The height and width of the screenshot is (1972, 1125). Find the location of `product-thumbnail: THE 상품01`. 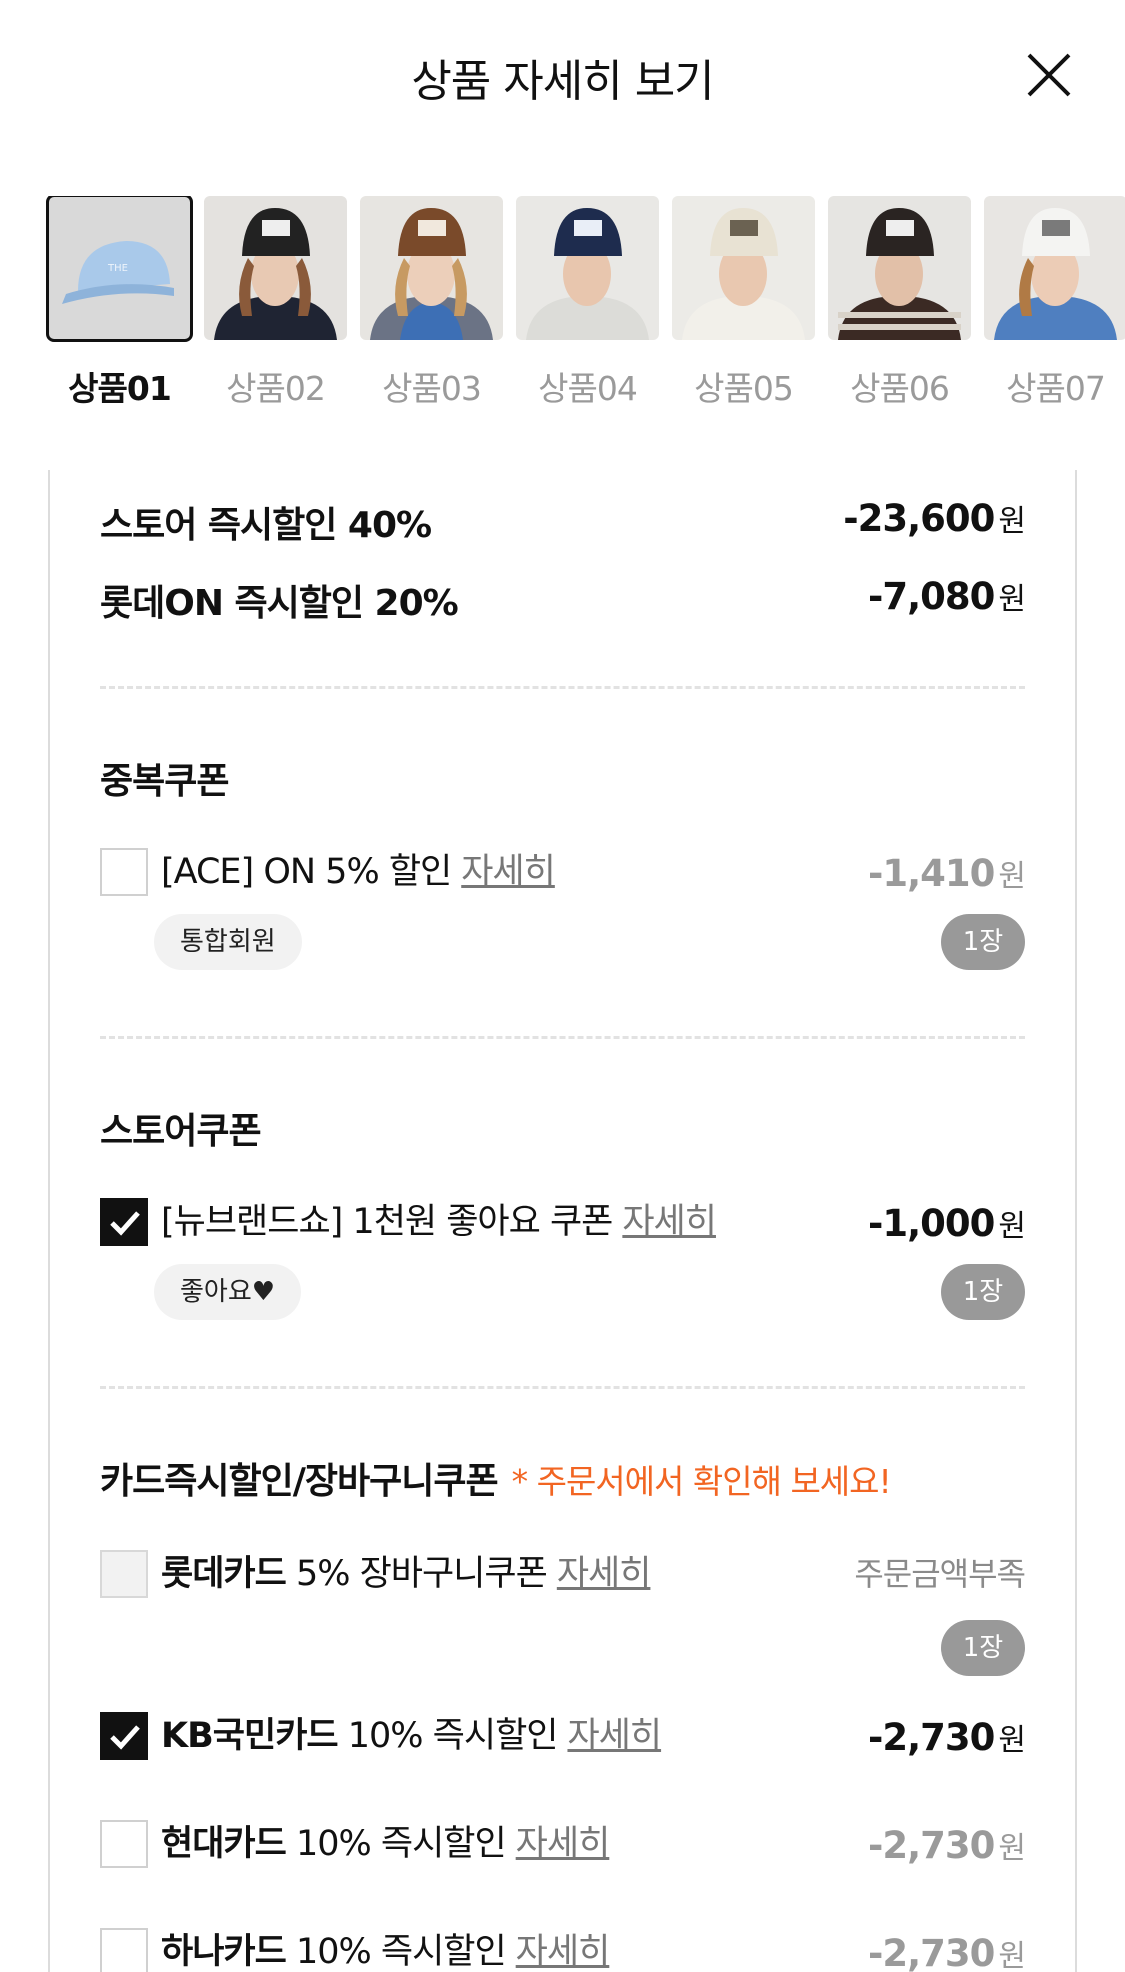

product-thumbnail: THE 상품01 is located at coordinates (119, 303).